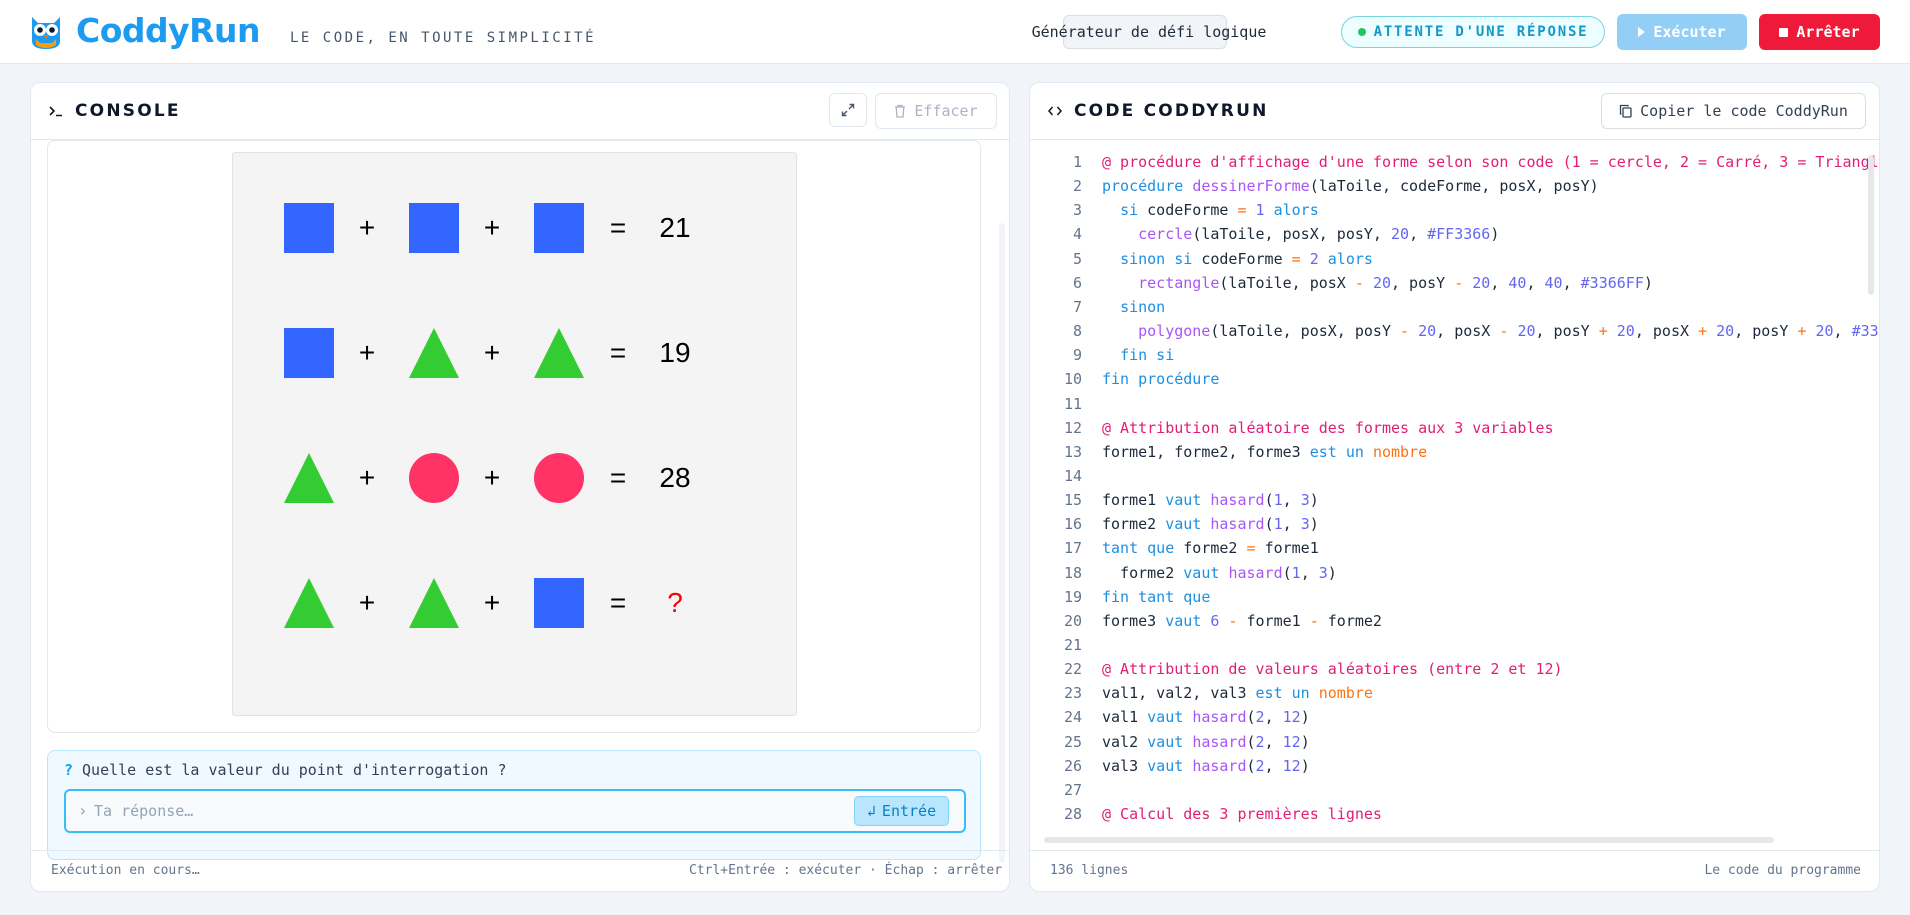 The width and height of the screenshot is (1910, 915). Describe the element at coordinates (1210, 524) in the screenshot. I see `code-text: forme2 vaut hasard(1, 3)` at that location.